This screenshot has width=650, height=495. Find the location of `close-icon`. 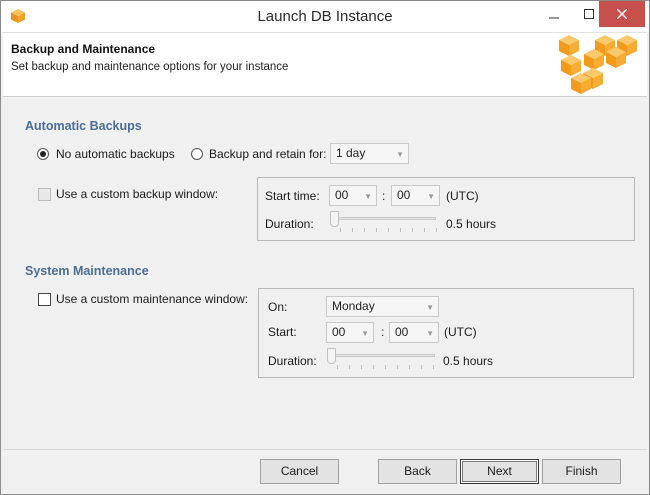

close-icon is located at coordinates (622, 14).